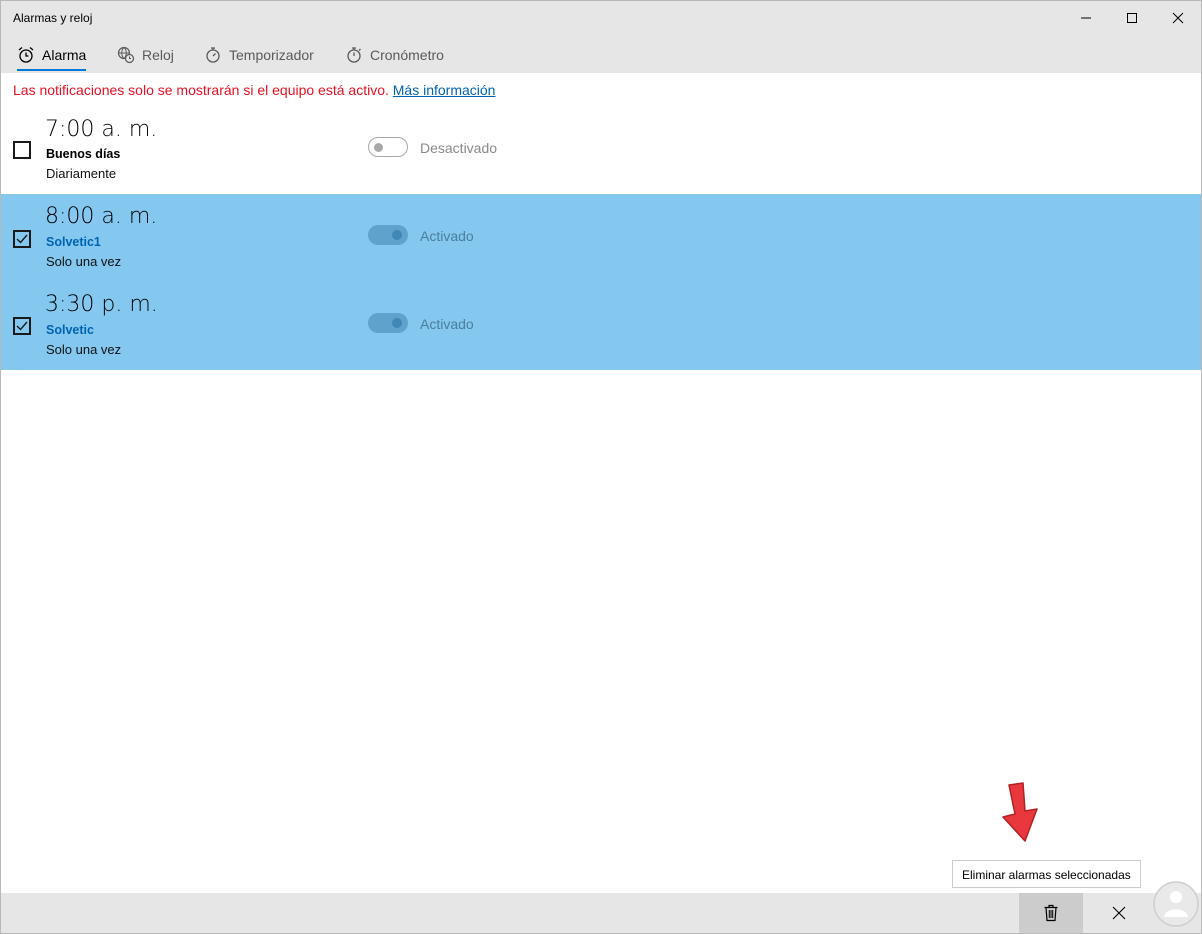 The image size is (1202, 934). Describe the element at coordinates (26, 55) in the screenshot. I see `alarm-clock-icon` at that location.